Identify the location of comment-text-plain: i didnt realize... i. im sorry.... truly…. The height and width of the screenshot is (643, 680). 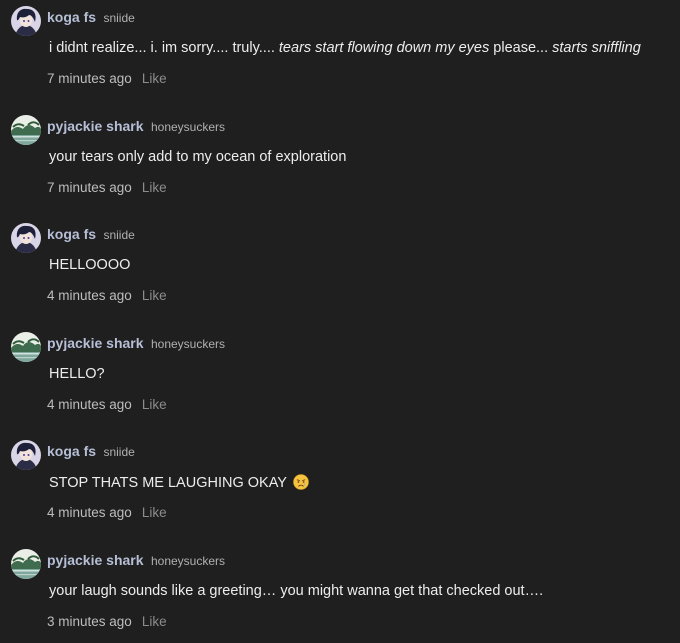
(164, 48).